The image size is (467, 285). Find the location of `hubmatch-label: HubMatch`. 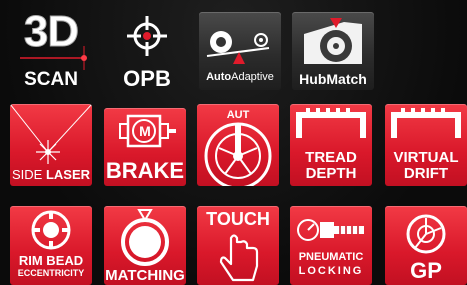

hubmatch-label: HubMatch is located at coordinates (333, 79).